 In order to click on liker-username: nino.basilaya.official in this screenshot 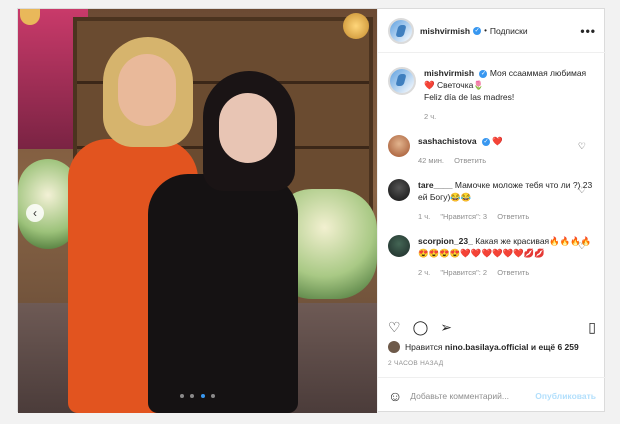, I will do `click(487, 347)`.